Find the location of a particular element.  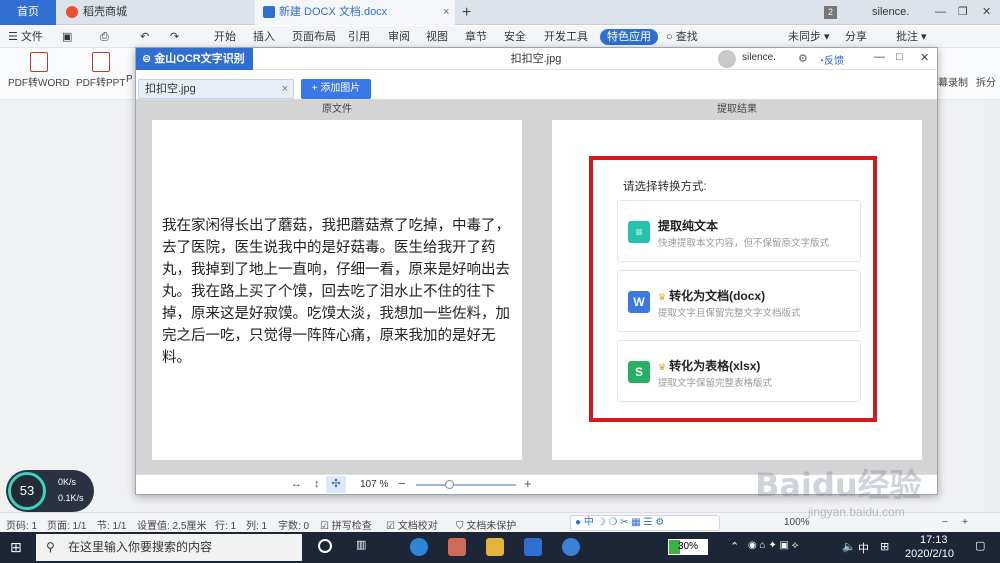

menu-insert: 插入 is located at coordinates (264, 37).